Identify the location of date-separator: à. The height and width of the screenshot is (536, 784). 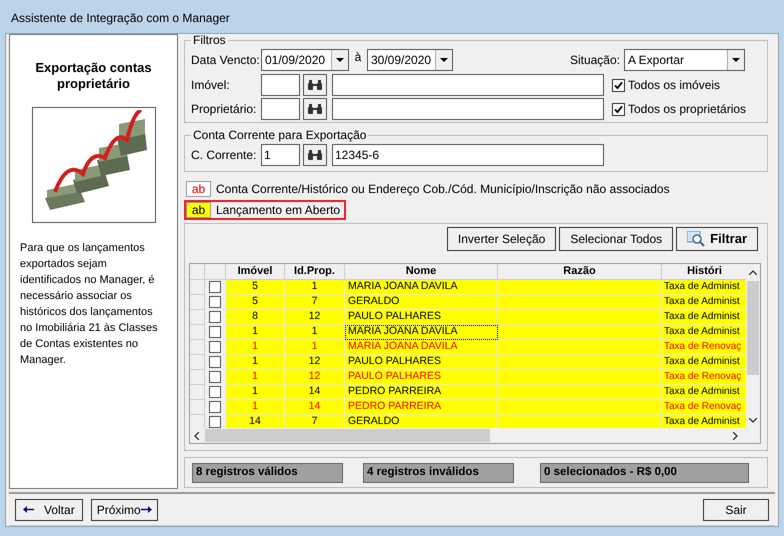
(358, 57).